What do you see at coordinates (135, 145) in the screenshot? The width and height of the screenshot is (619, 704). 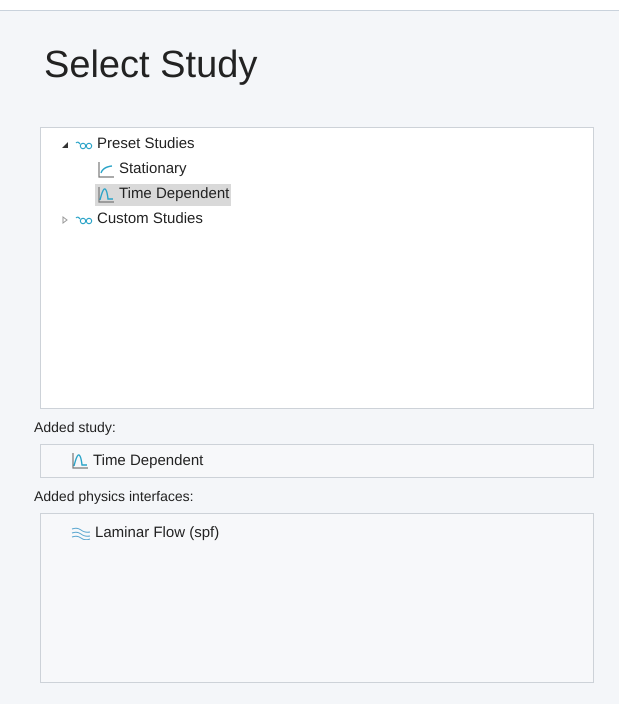 I see `tree-item: Preset Studies` at bounding box center [135, 145].